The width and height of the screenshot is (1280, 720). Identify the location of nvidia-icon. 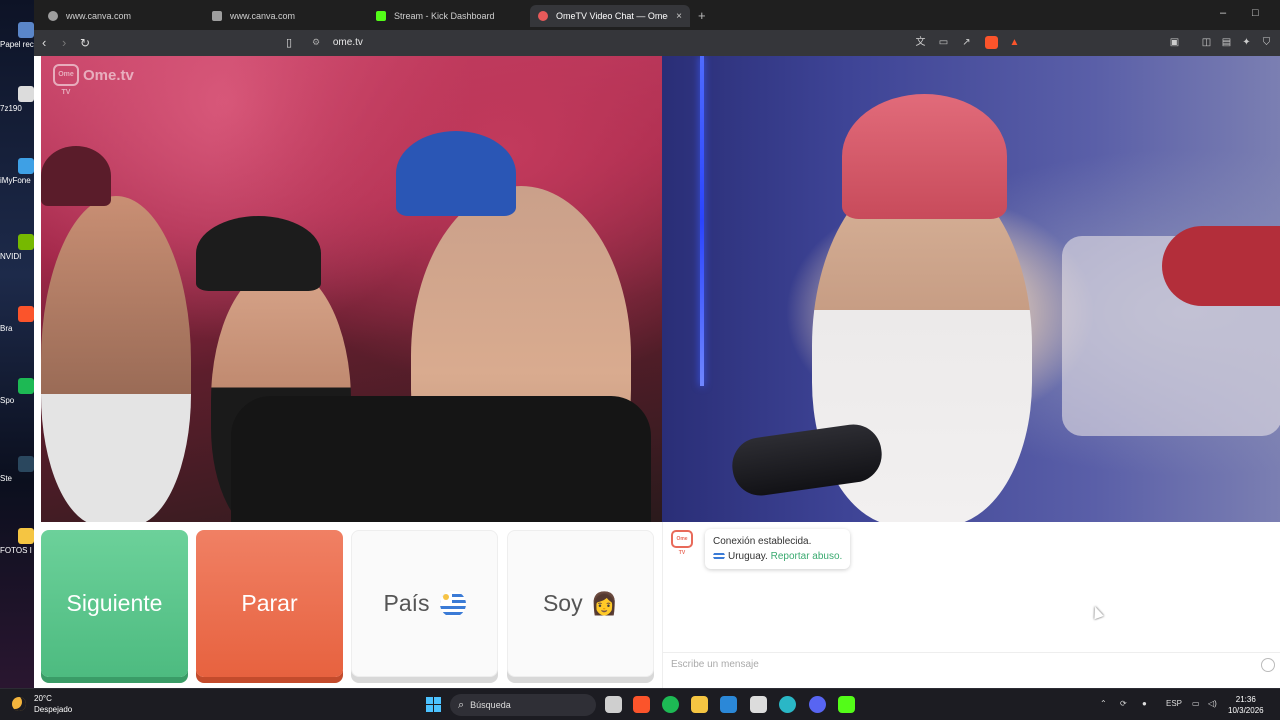
(26, 242).